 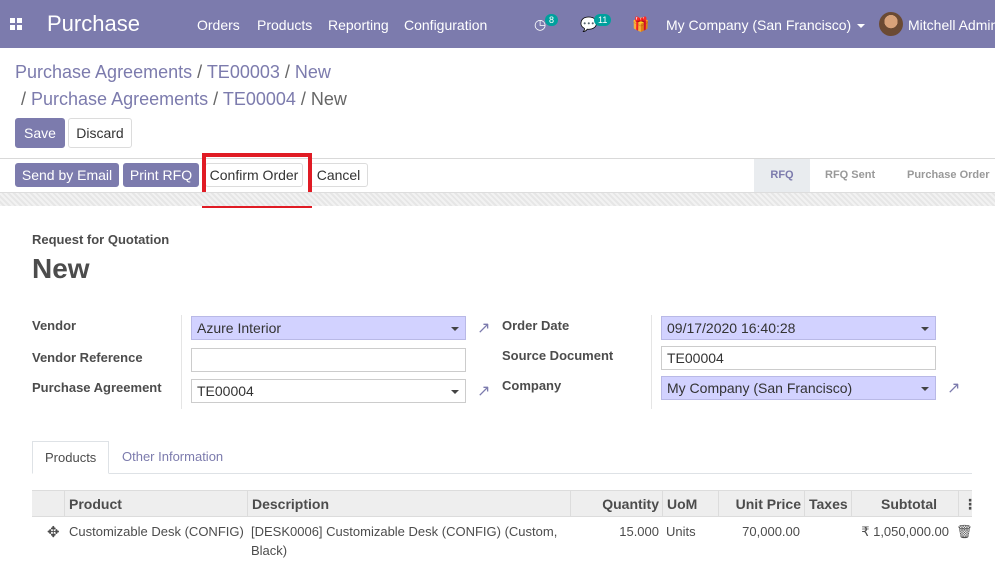 I want to click on breadcrumb-link: TE00004, so click(x=259, y=99).